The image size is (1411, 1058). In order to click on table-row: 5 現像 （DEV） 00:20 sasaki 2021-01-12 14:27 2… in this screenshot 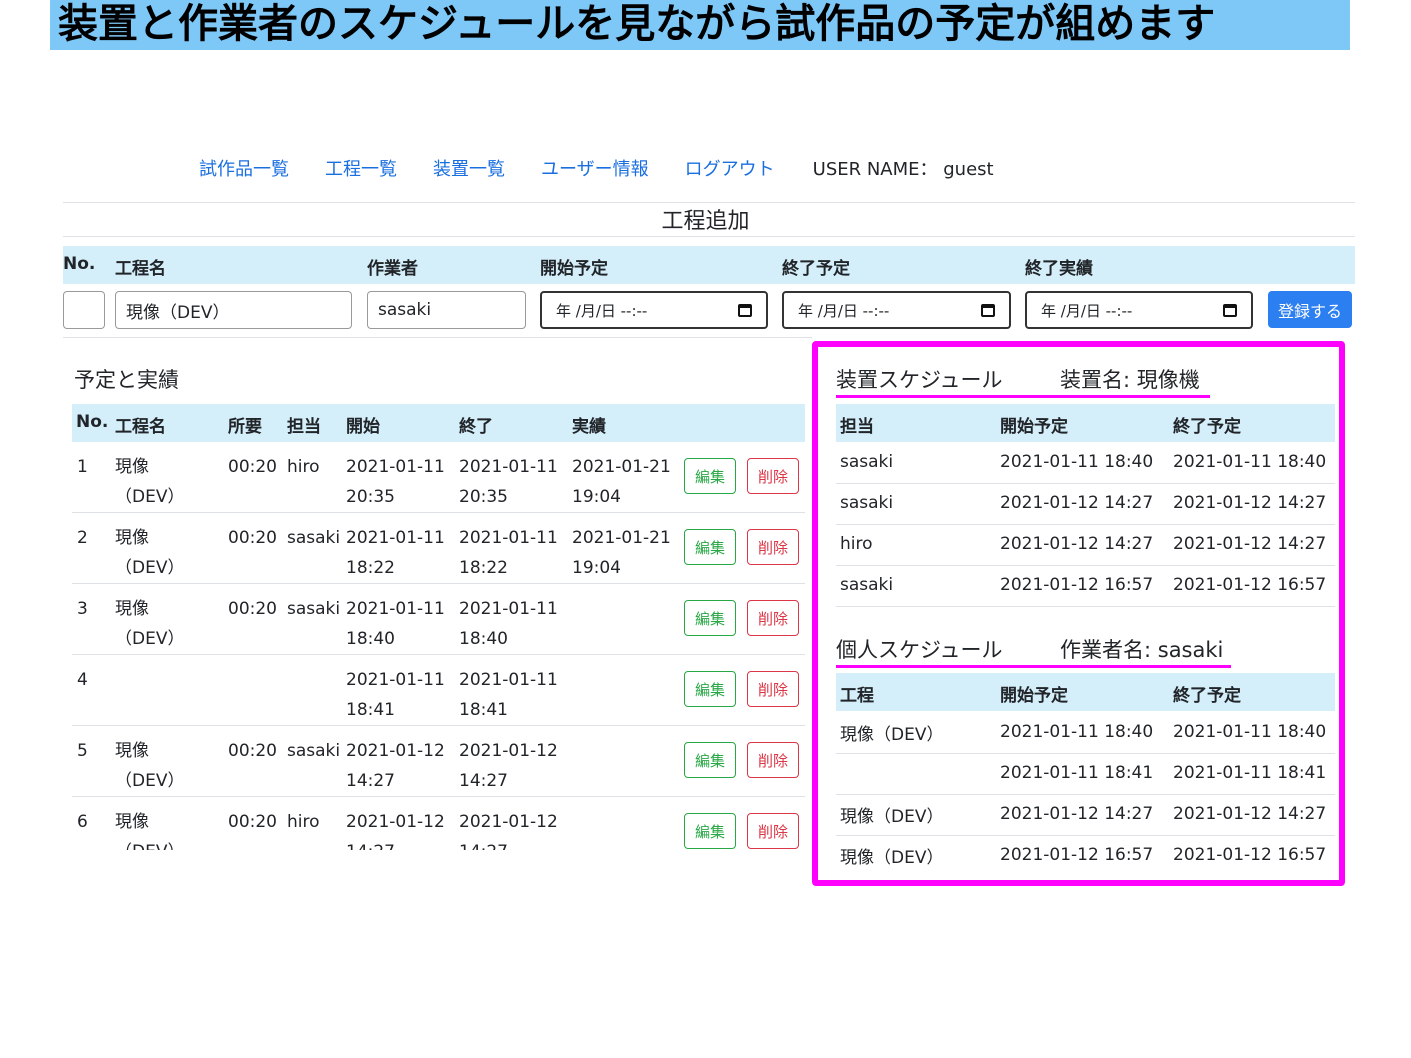, I will do `click(438, 761)`.